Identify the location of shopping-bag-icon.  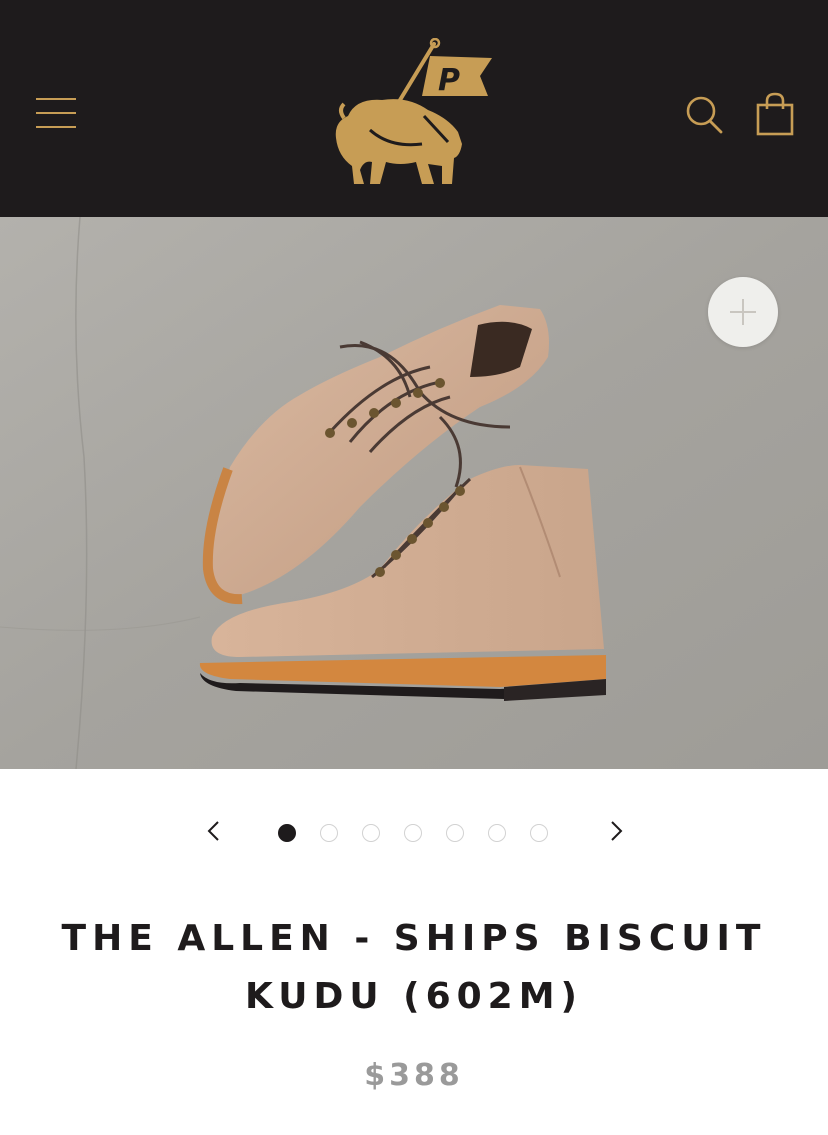
(775, 114).